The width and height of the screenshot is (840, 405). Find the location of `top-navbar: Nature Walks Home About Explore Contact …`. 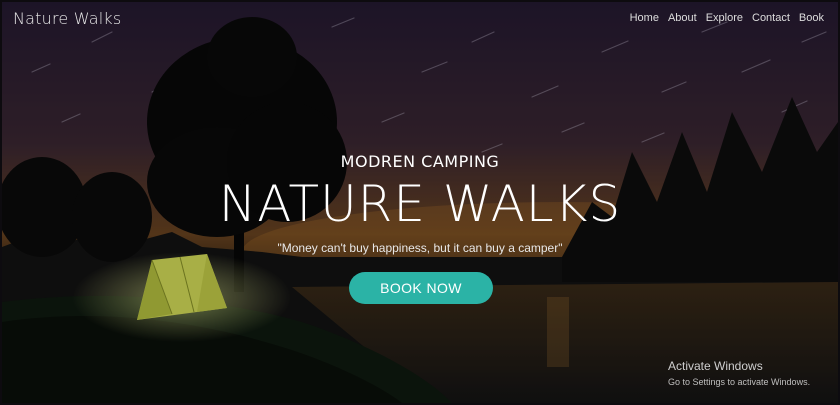

top-navbar: Nature Walks Home About Explore Contact … is located at coordinates (420, 19).